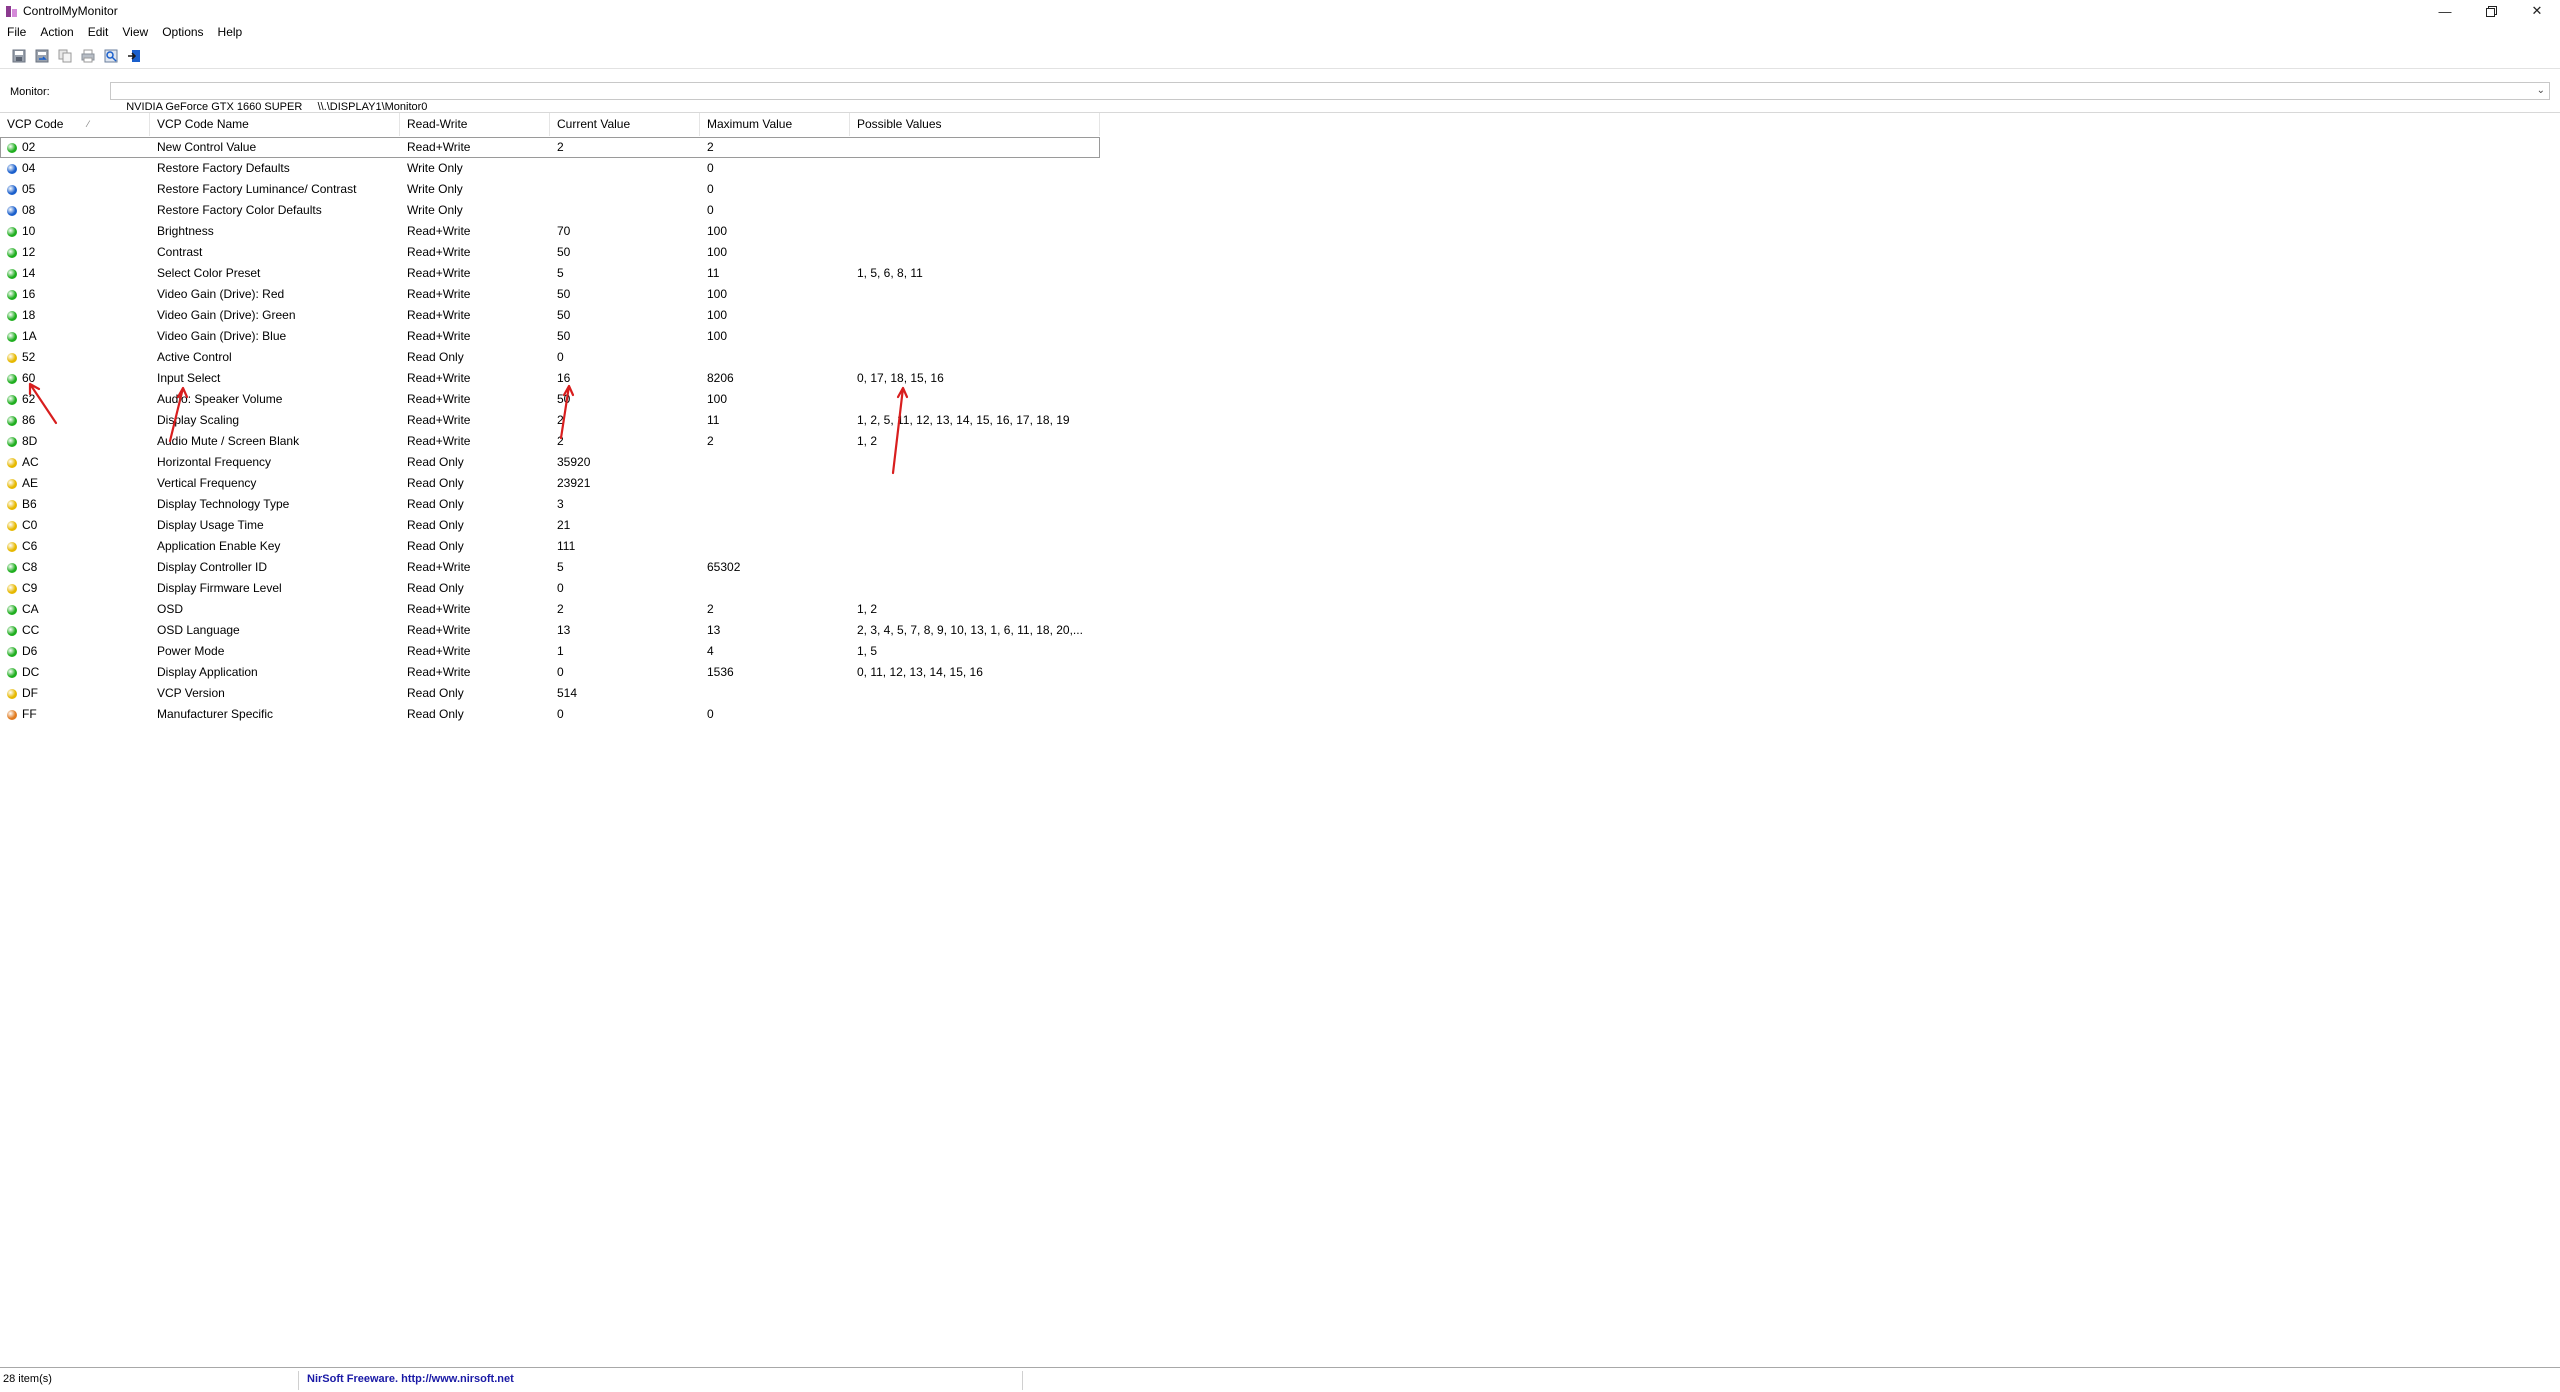 This screenshot has height=1392, width=2560. Describe the element at coordinates (550, 609) in the screenshot. I see `table-row: CA OSD Read+Write 2 2 1, 2` at that location.